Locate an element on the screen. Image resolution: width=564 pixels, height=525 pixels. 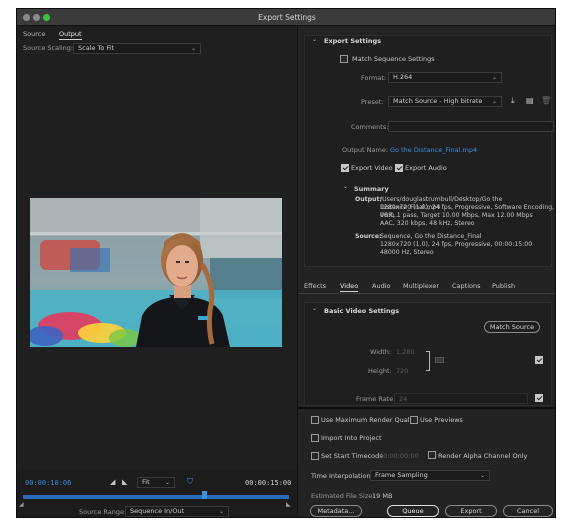
render-alpha-checkbox is located at coordinates (432, 455).